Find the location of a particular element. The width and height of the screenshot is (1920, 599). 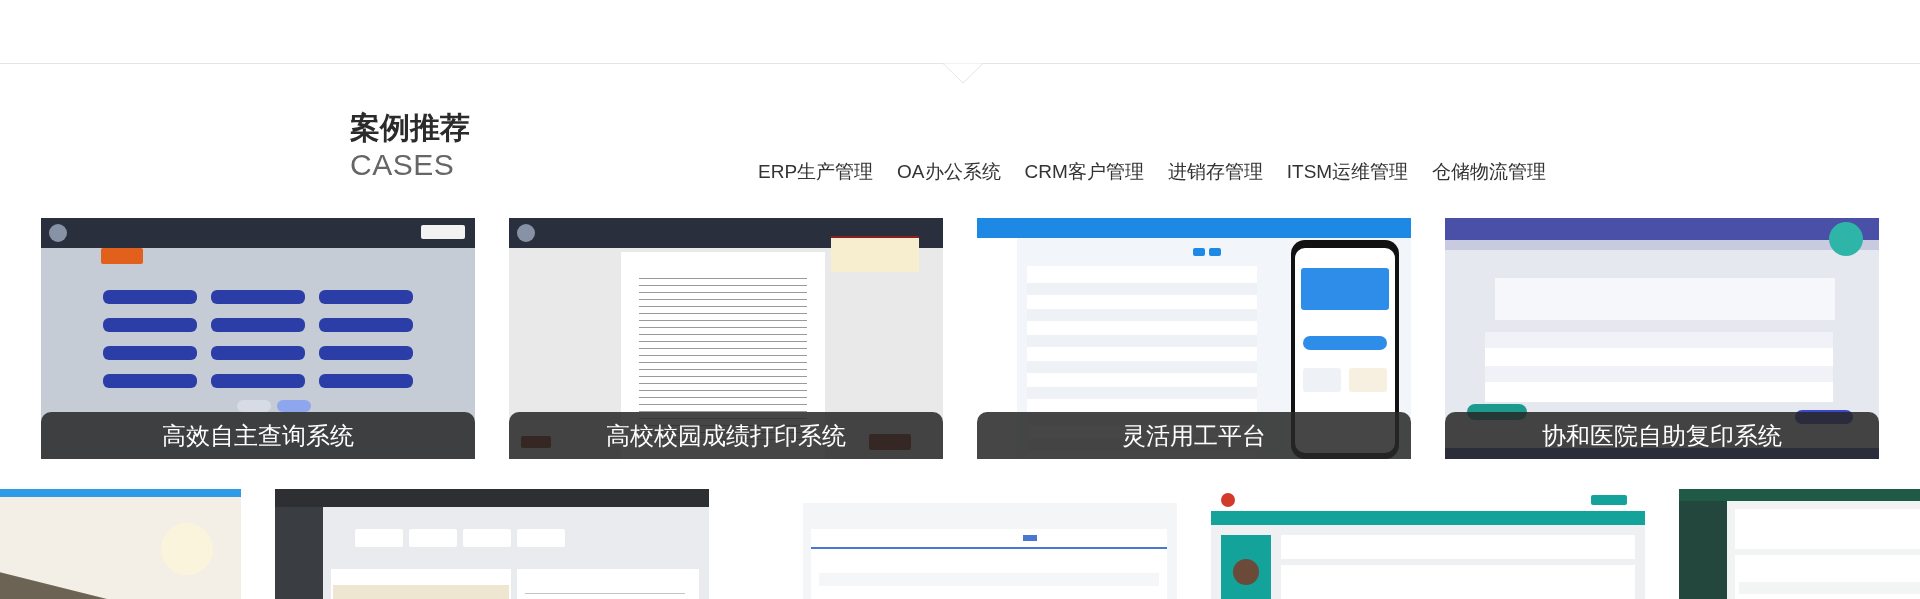

section-title: 案例推荐 is located at coordinates (410, 128).